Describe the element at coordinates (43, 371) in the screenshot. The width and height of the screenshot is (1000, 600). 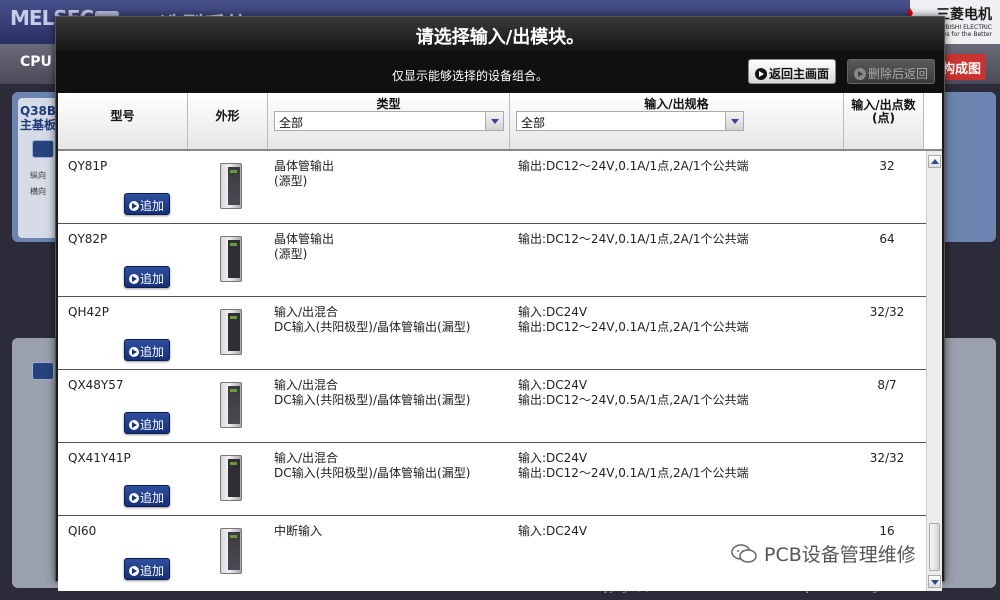
I see `extension-panel-button` at that location.